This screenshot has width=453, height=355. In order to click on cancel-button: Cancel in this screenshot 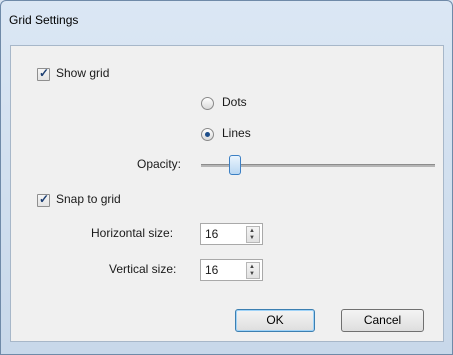, I will do `click(382, 320)`.